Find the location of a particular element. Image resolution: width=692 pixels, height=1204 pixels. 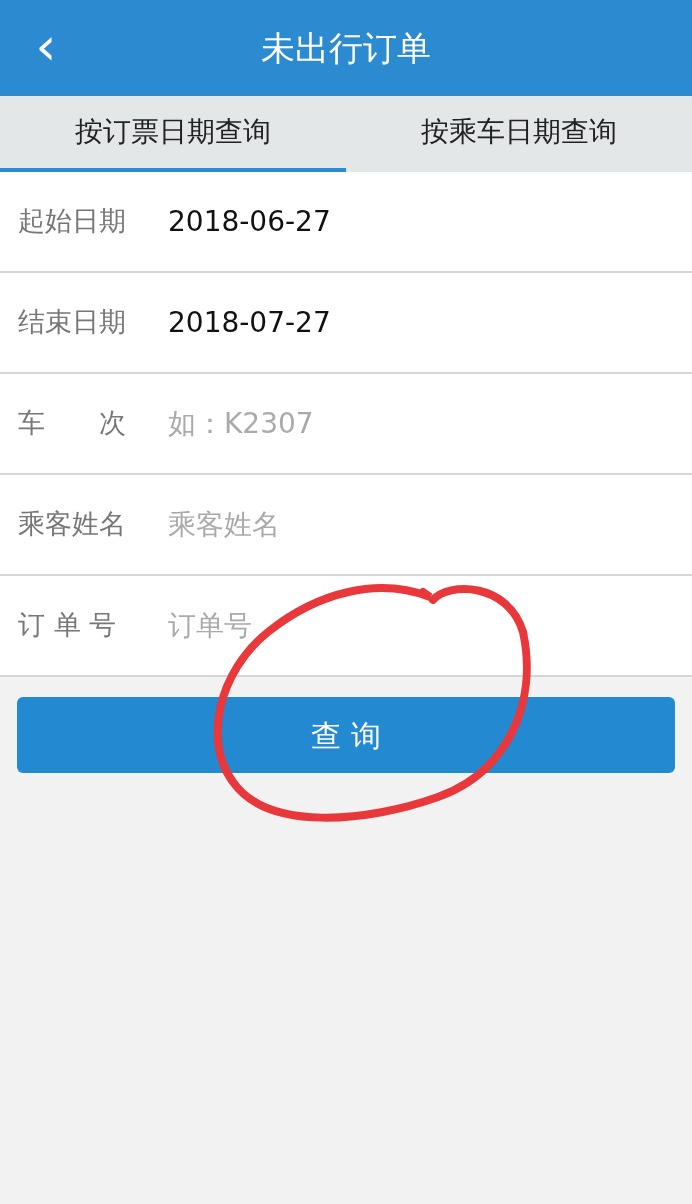

field-label: 乘客姓名 is located at coordinates (72, 524).